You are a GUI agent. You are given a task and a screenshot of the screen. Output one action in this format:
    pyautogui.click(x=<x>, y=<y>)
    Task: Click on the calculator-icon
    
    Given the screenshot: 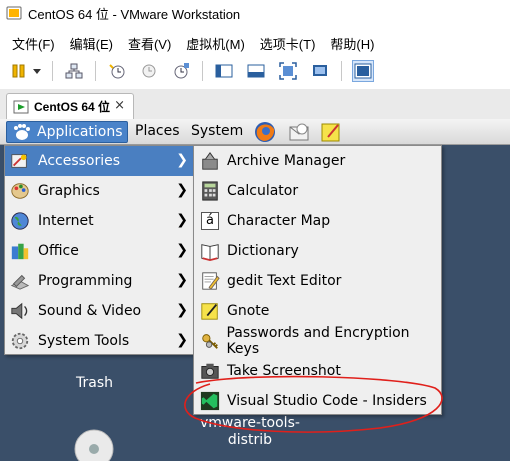 What is the action you would take?
    pyautogui.click(x=210, y=191)
    